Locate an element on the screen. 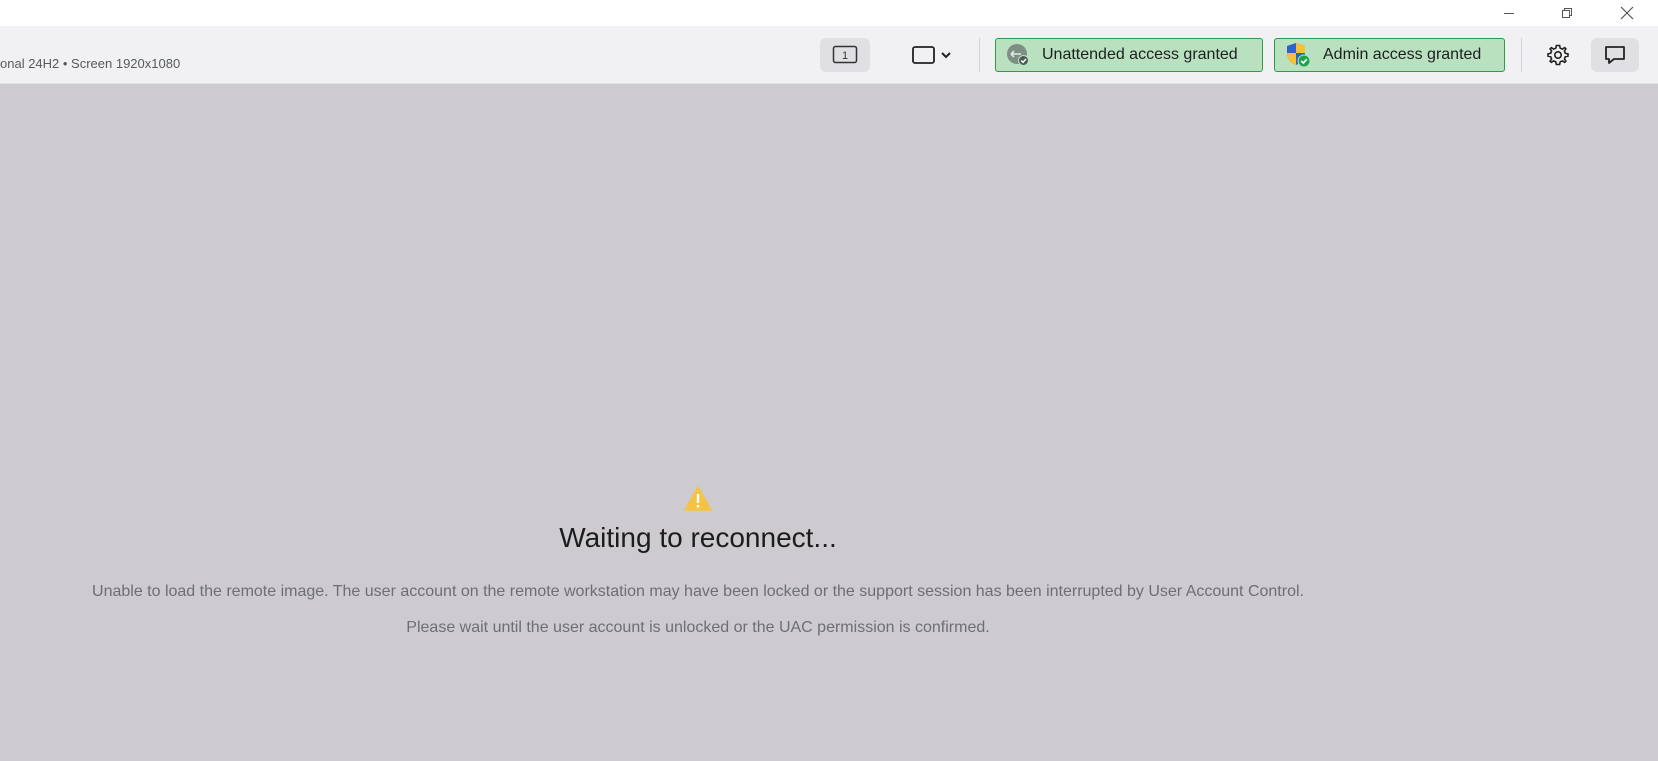 The image size is (1658, 761). minimize-button is located at coordinates (1509, 13).